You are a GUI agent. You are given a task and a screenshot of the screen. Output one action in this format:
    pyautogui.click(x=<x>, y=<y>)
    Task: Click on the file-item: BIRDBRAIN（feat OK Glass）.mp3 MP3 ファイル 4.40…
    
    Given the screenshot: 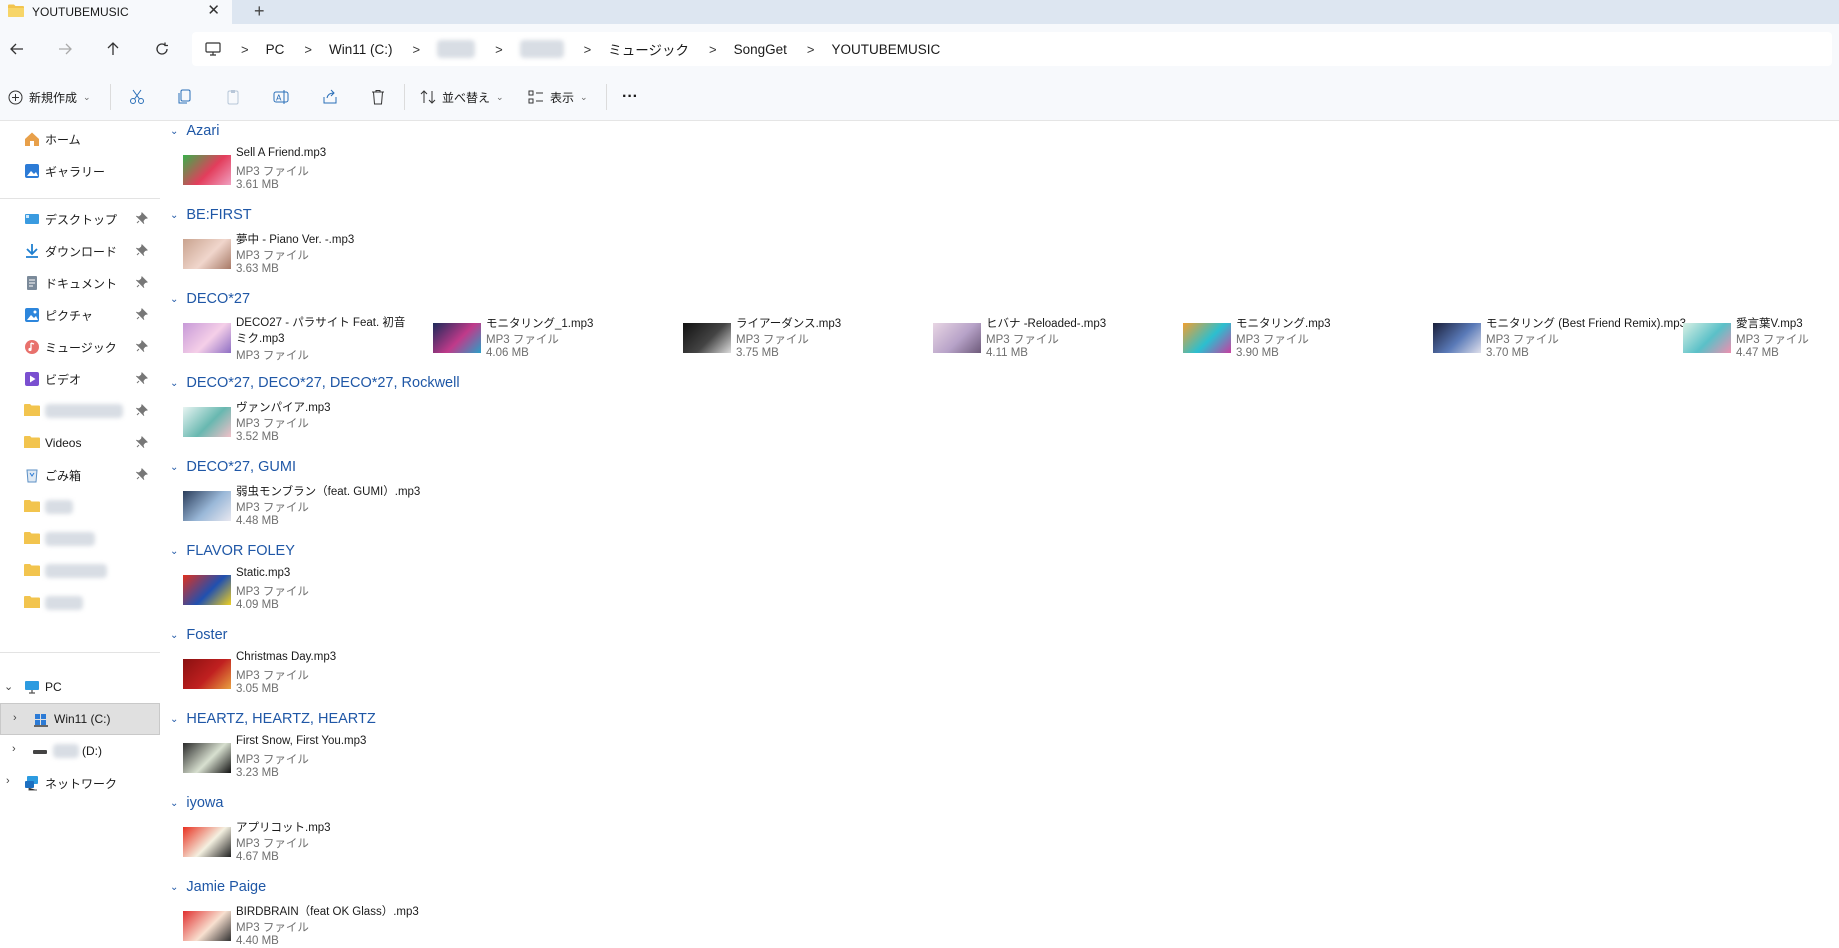 What is the action you would take?
    pyautogui.click(x=292, y=925)
    